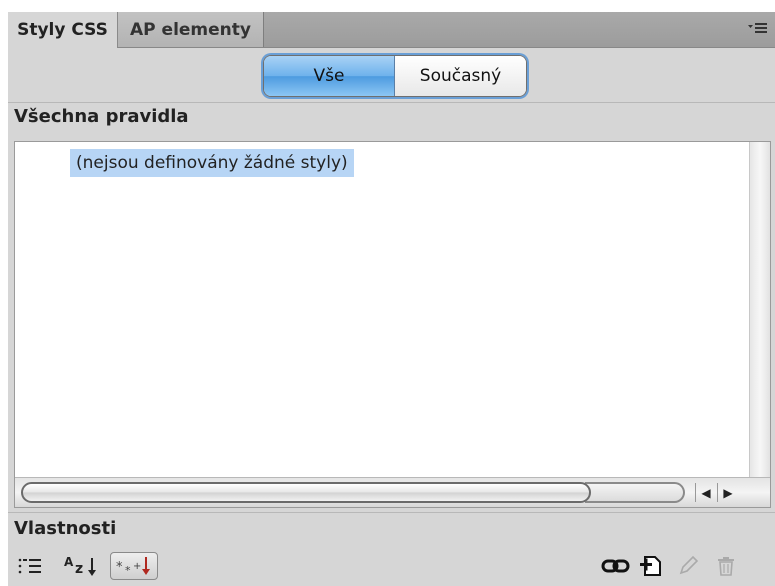 Image resolution: width=775 pixels, height=586 pixels. What do you see at coordinates (212, 163) in the screenshot?
I see `empty-rules-message: (nejsou definovány žádné styly)` at bounding box center [212, 163].